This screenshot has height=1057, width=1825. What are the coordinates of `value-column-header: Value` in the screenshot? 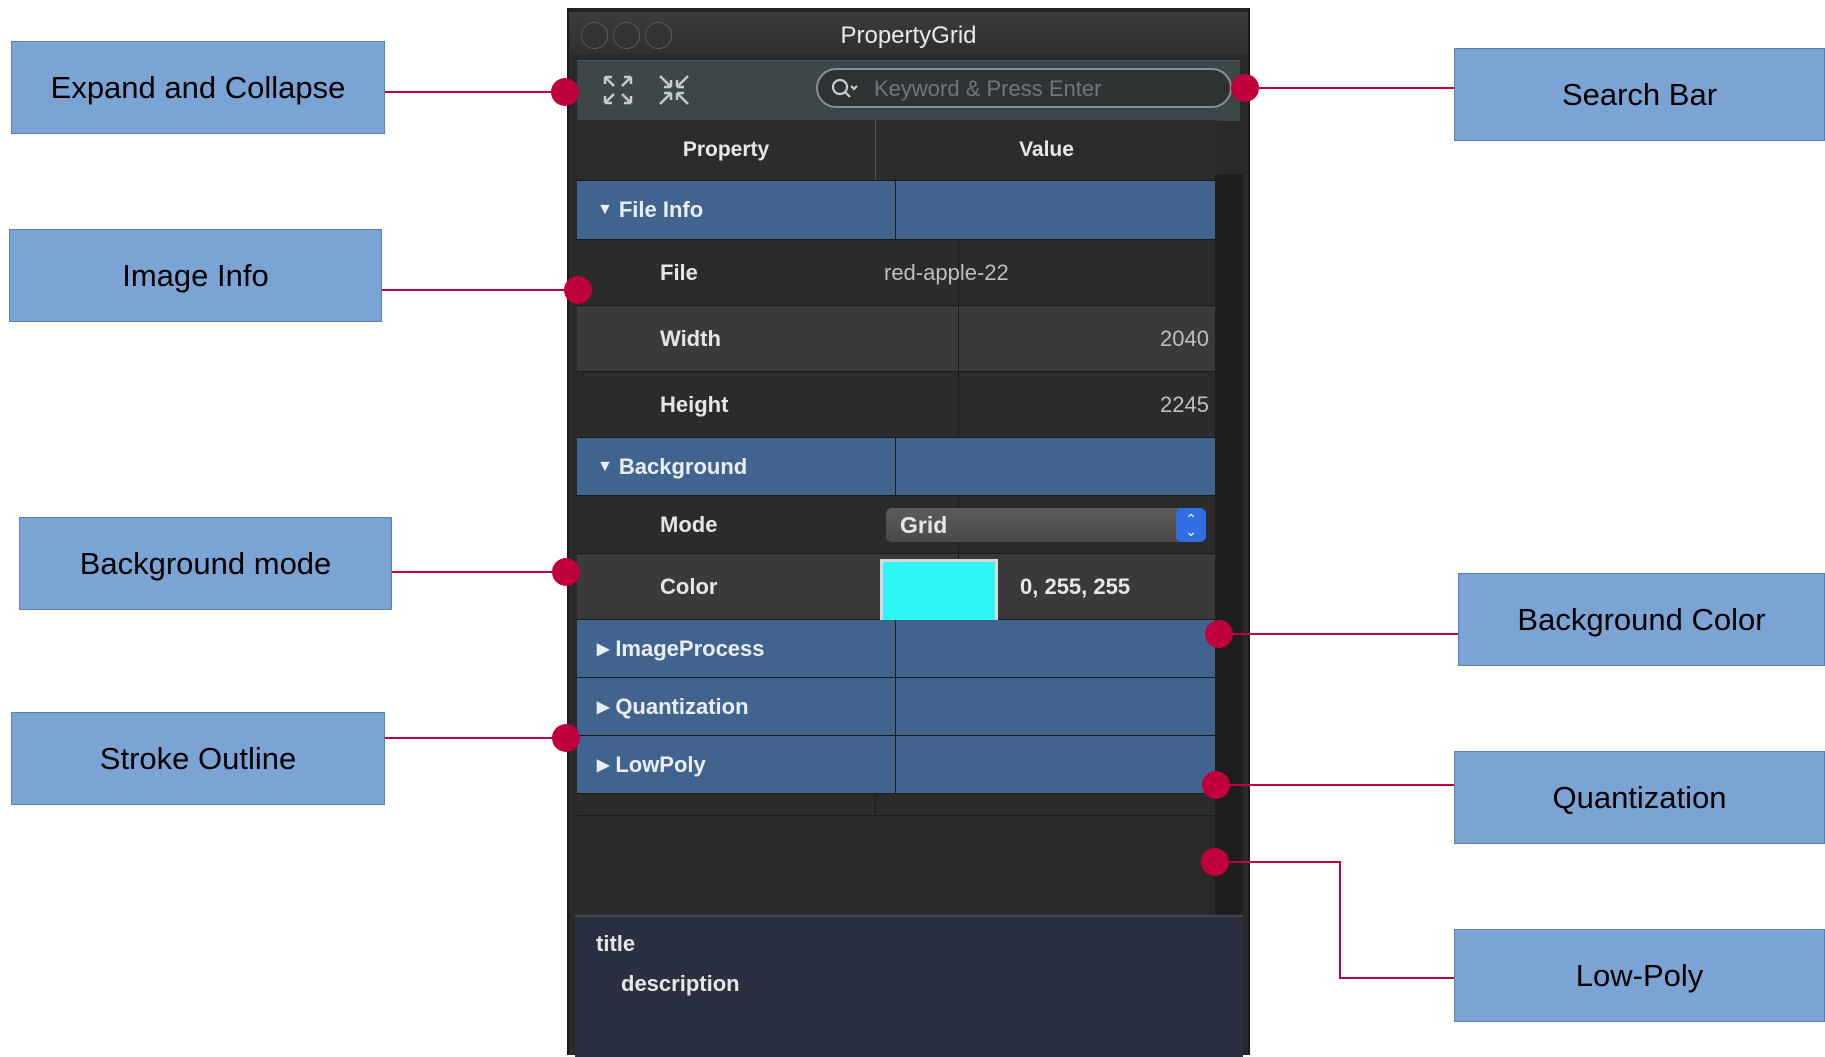 It's located at (1046, 150).